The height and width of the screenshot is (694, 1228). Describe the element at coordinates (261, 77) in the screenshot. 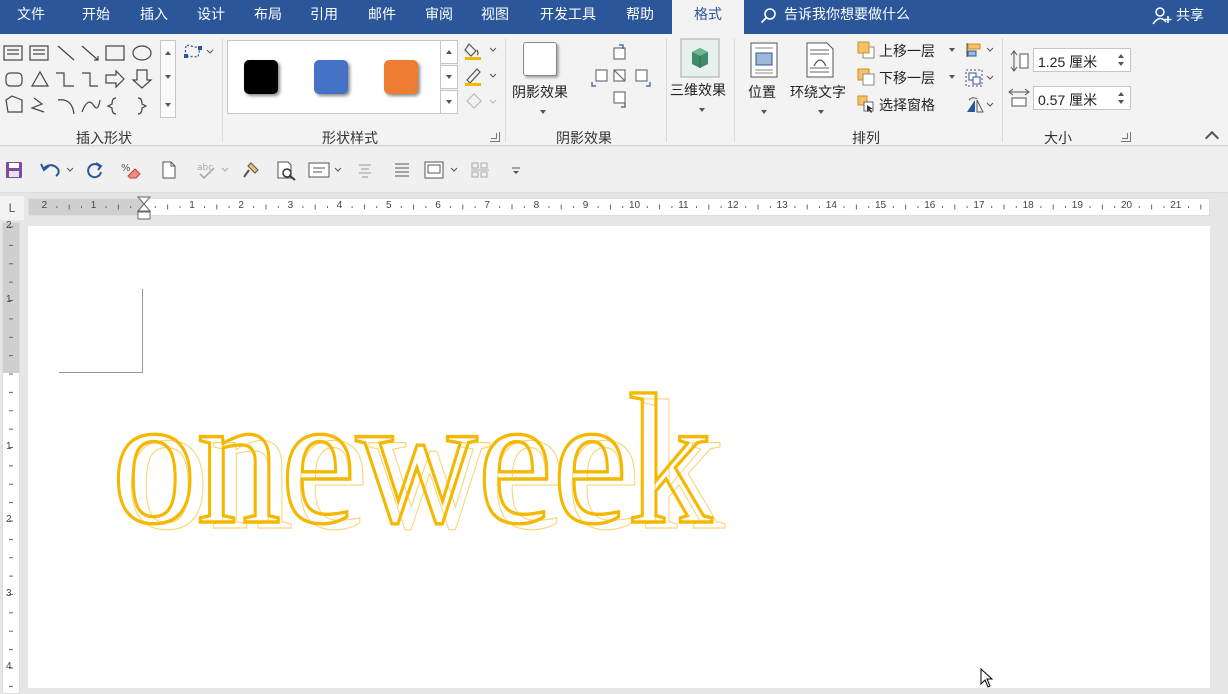

I see `style-swatch-black` at that location.